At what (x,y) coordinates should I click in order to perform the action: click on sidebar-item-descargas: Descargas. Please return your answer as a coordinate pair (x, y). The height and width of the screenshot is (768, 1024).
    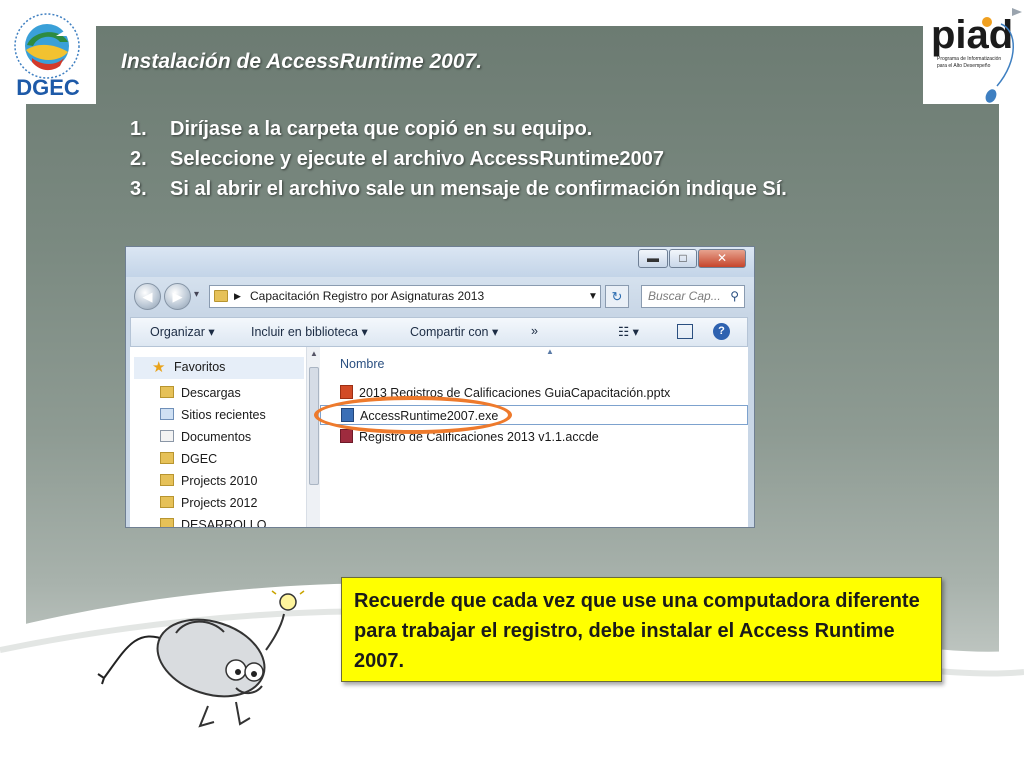
    Looking at the image, I should click on (200, 393).